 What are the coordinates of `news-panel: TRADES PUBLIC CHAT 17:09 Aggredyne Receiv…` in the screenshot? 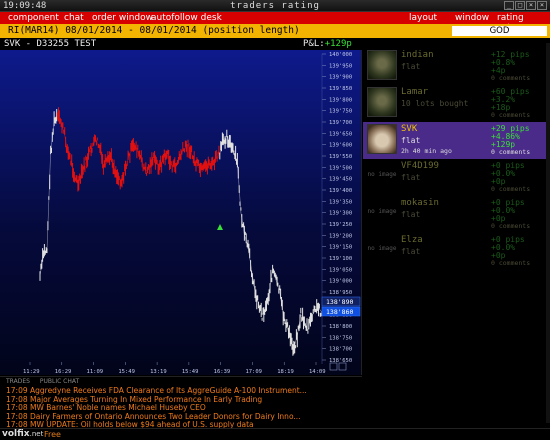 It's located at (181, 402).